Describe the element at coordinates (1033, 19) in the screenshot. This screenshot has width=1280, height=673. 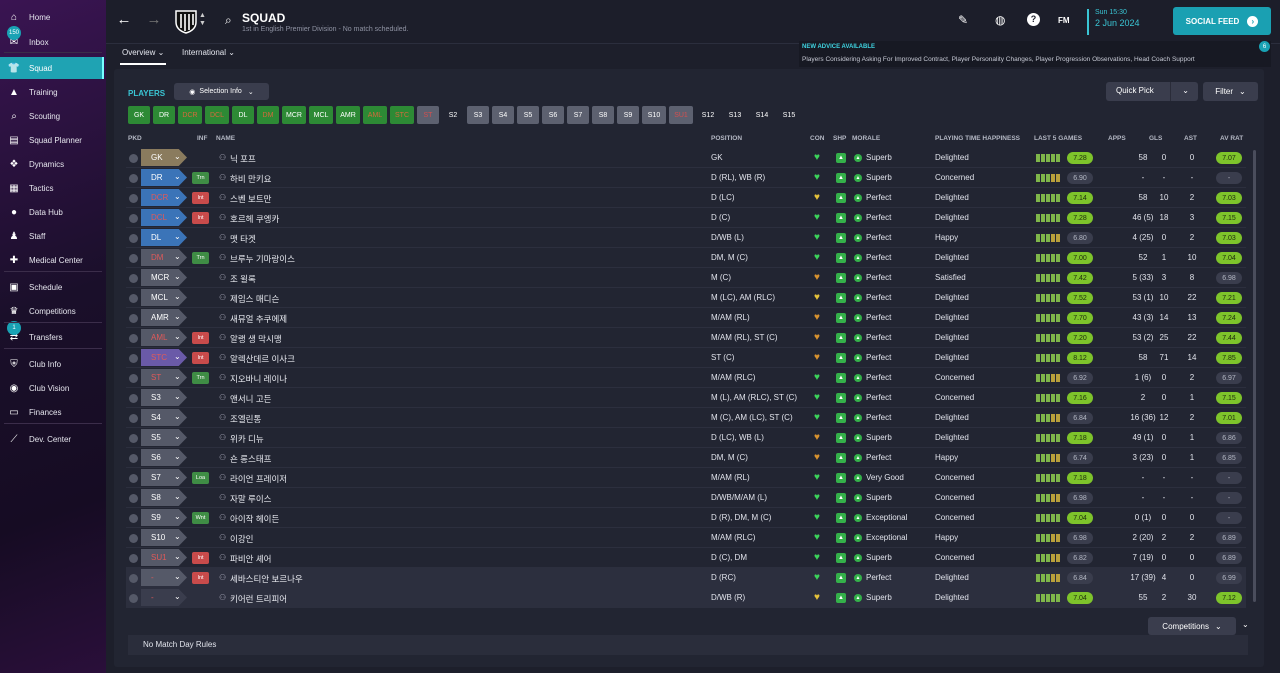
I see `help-icon: ?` at that location.